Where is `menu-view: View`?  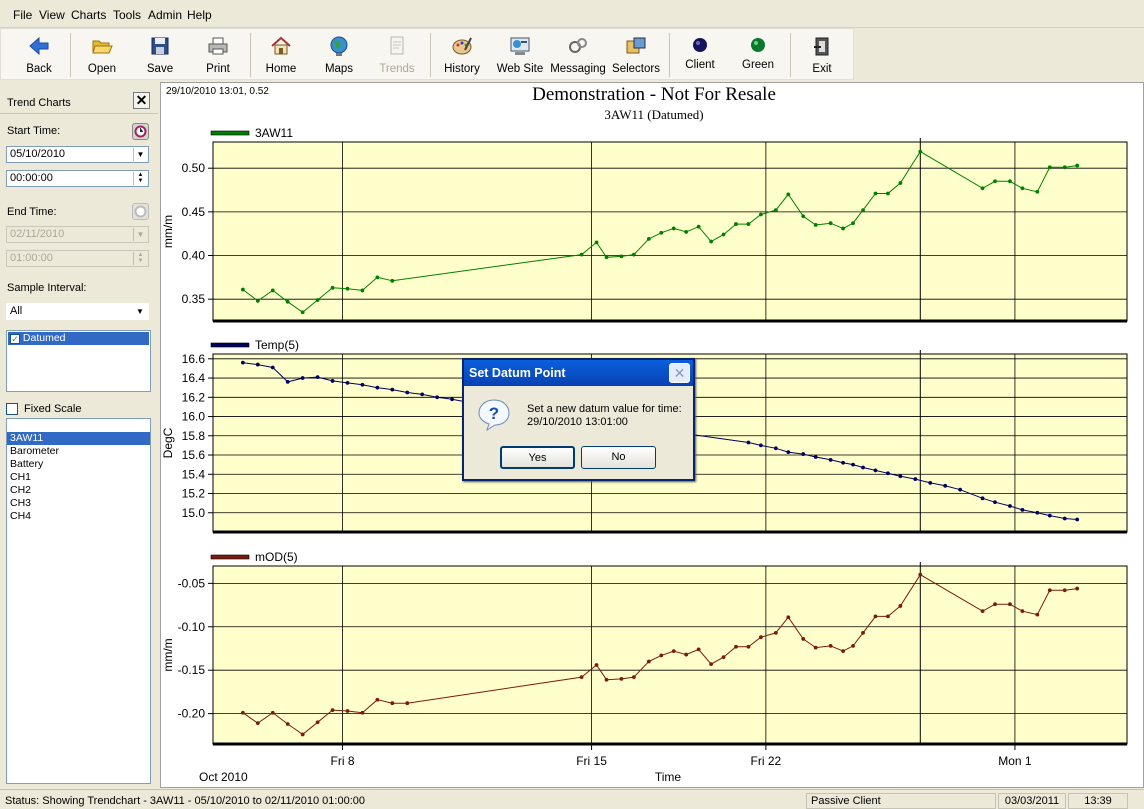
menu-view: View is located at coordinates (52, 15).